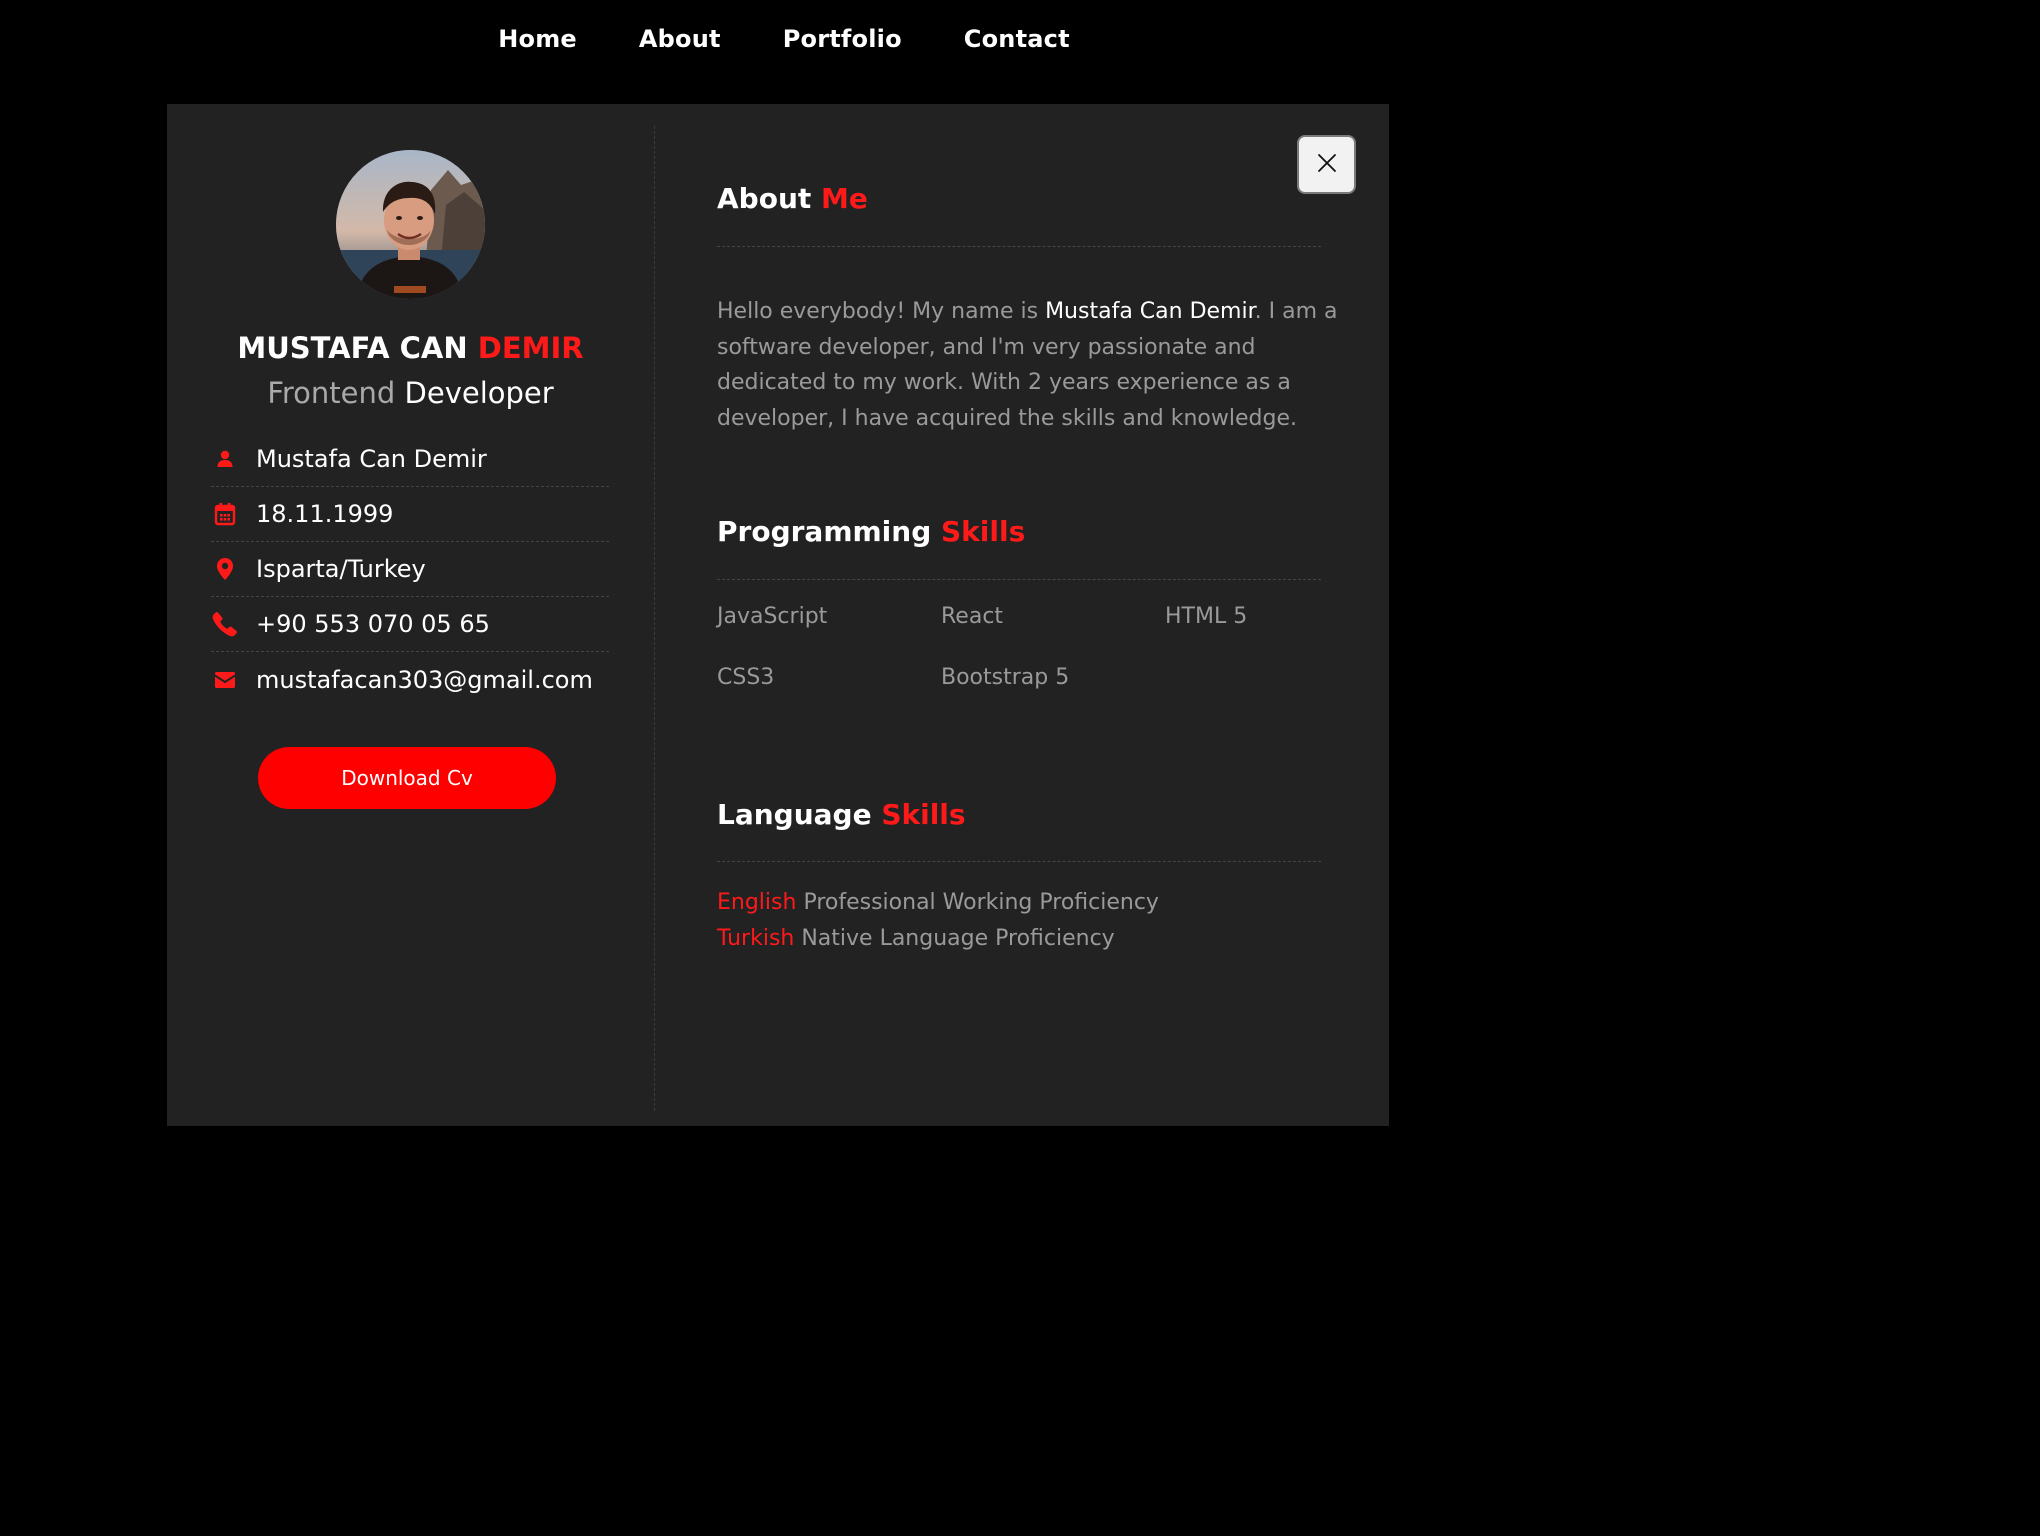  What do you see at coordinates (958, 938) in the screenshot?
I see `language-level: Native Language Proficiency` at bounding box center [958, 938].